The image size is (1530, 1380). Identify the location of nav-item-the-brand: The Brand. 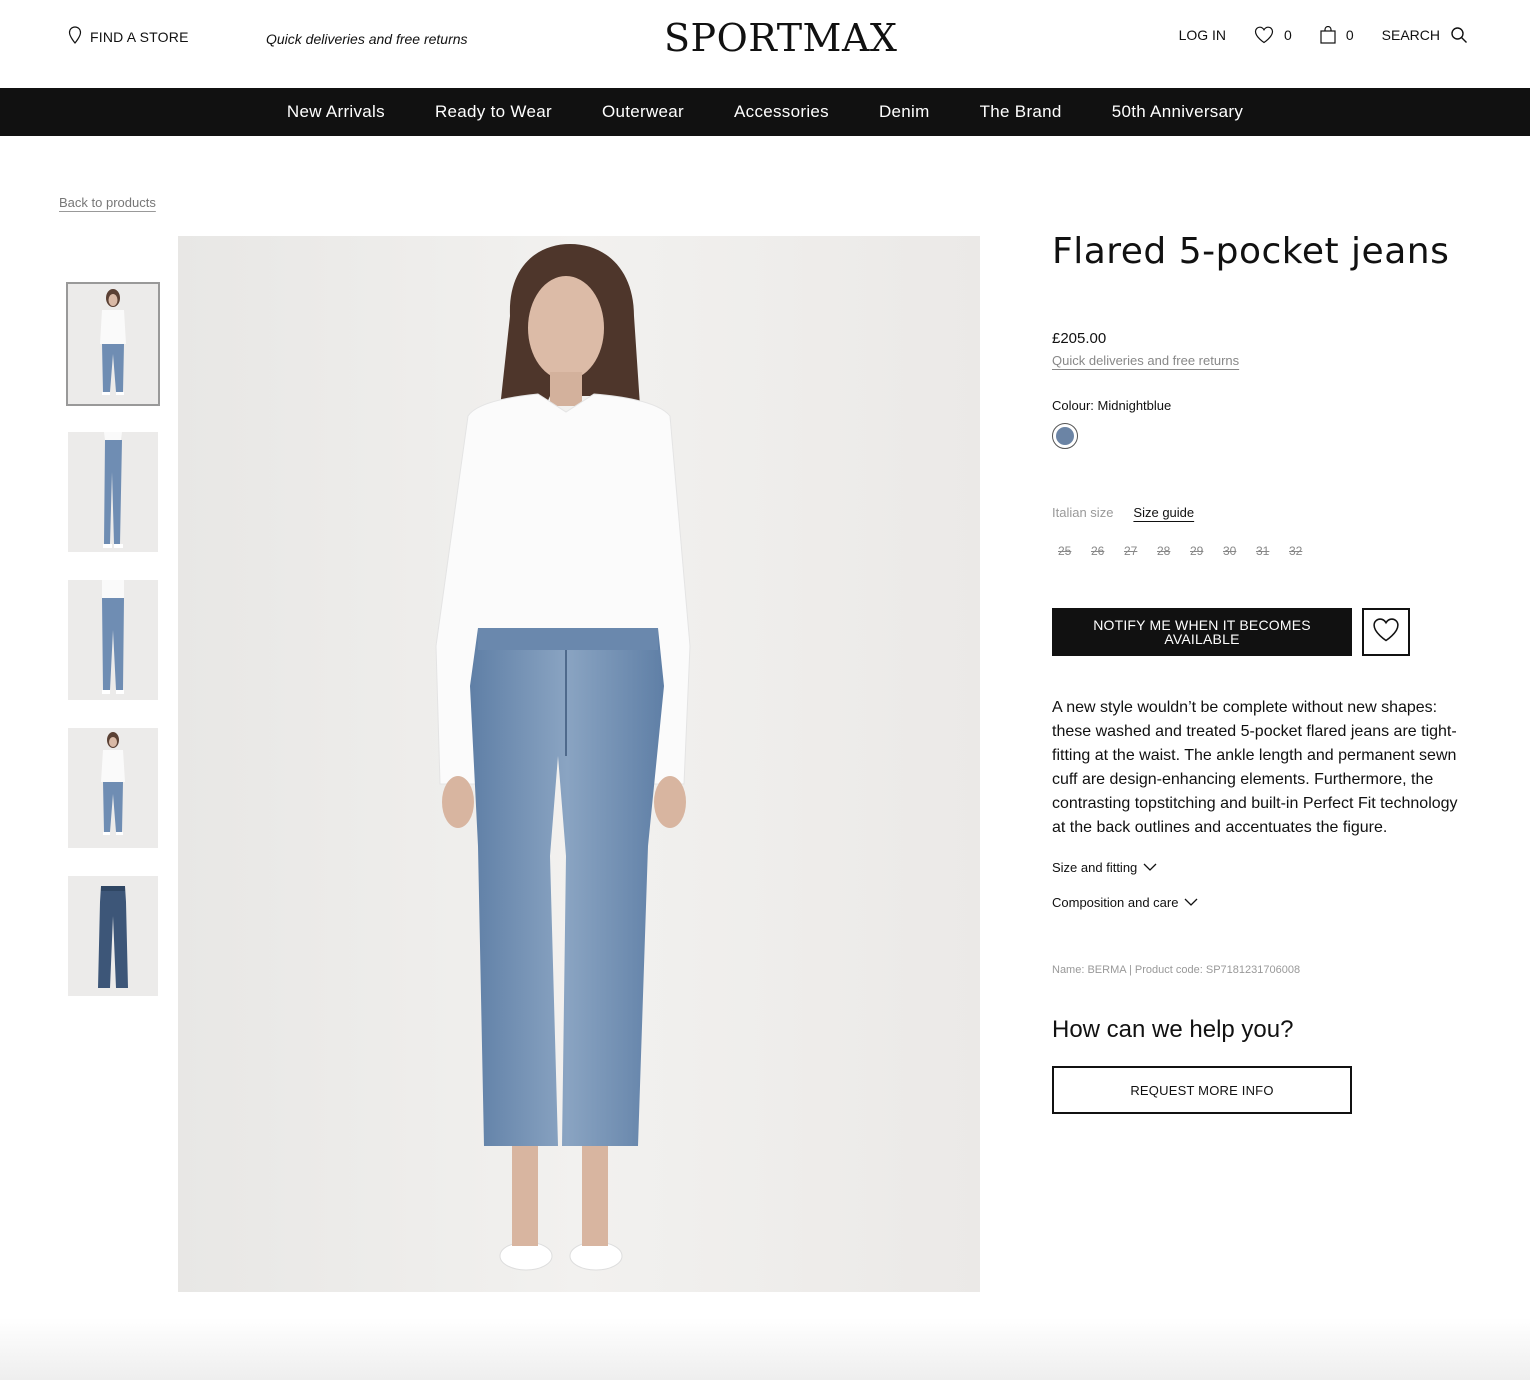
(1021, 112).